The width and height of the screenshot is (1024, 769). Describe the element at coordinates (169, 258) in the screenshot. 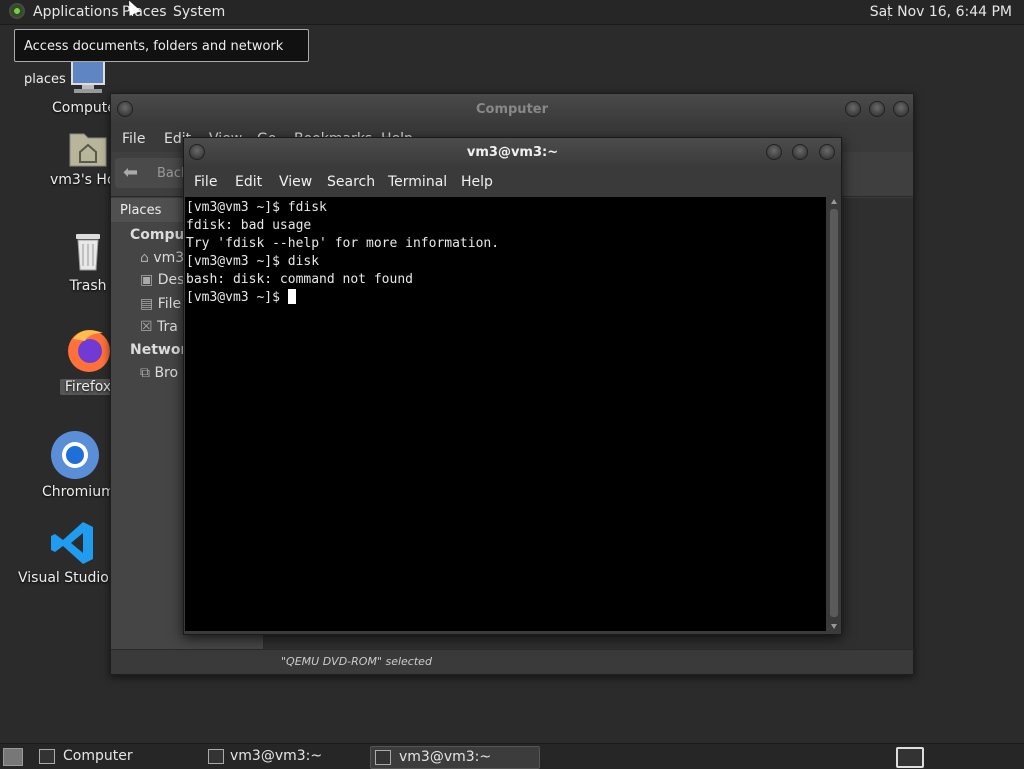

I see `sidebar-item-label: vm3` at that location.